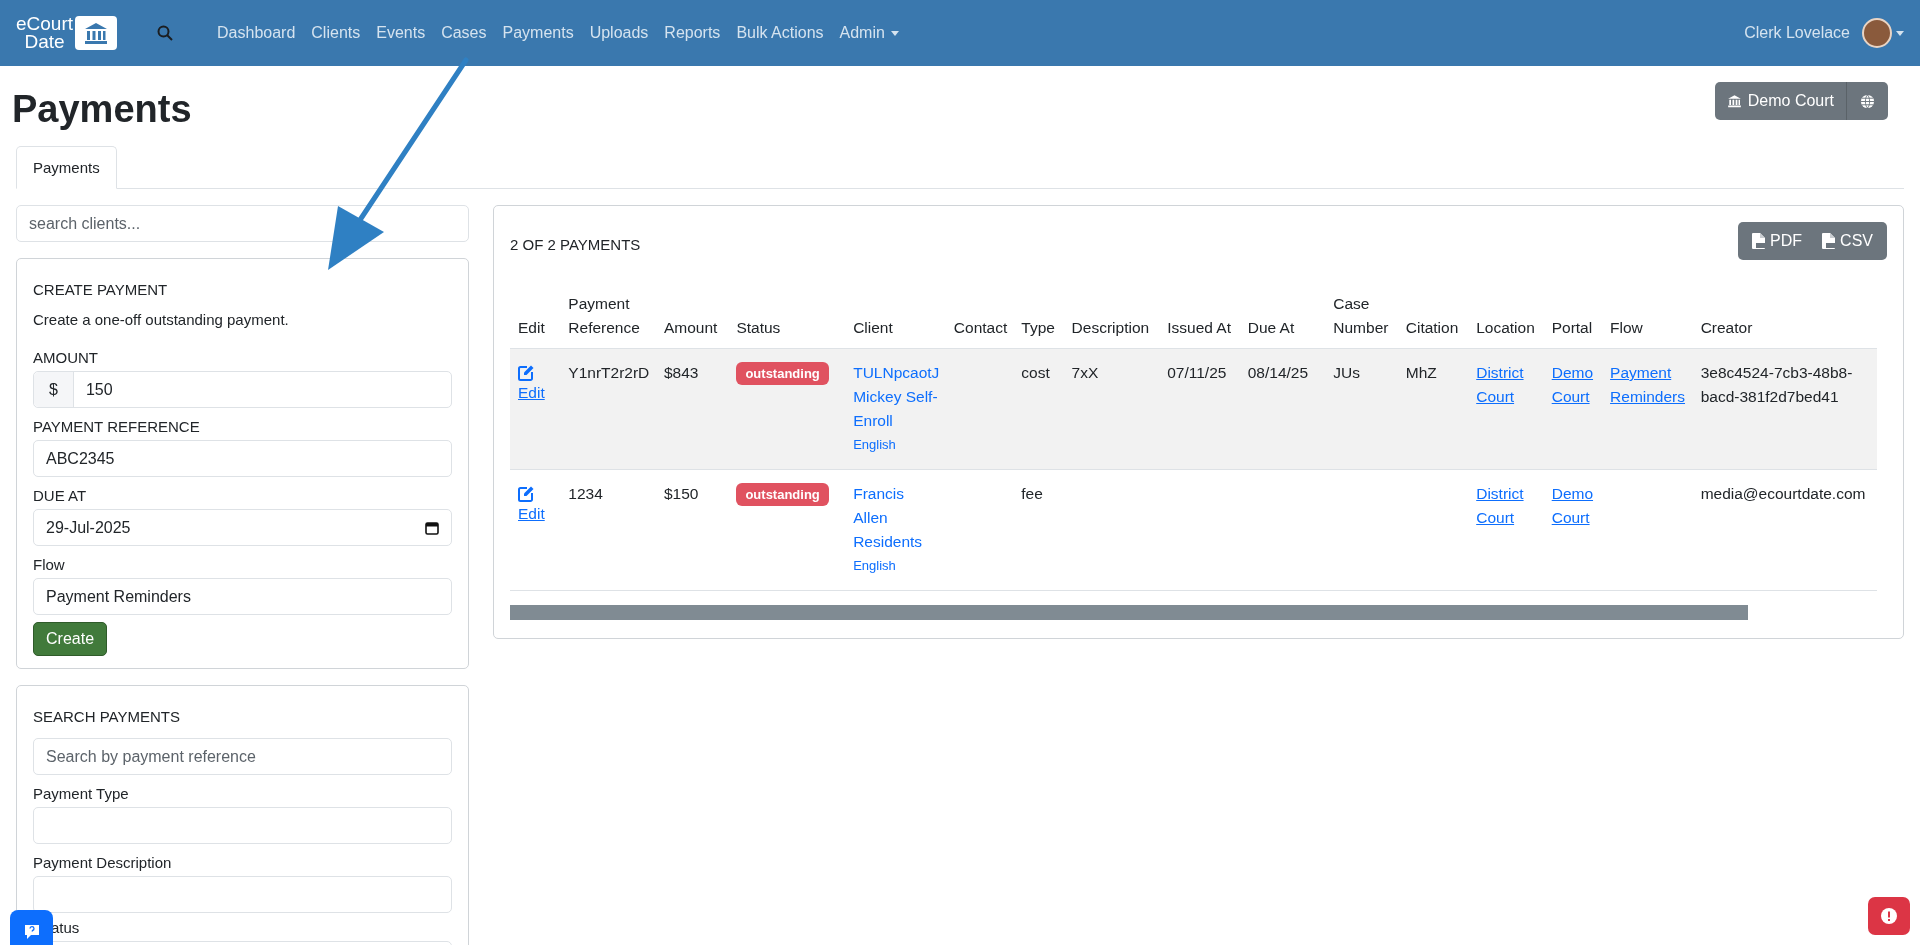  I want to click on avatar, so click(1877, 33).